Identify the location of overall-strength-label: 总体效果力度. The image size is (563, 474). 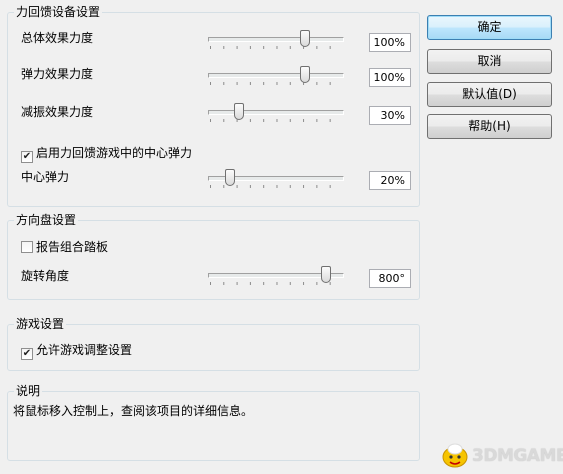
(57, 38).